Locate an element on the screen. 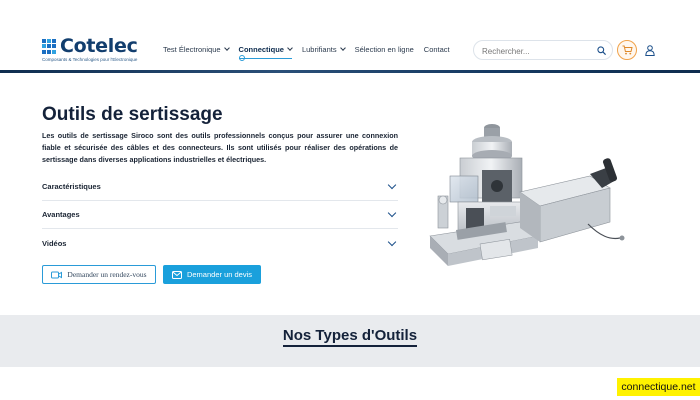 This screenshot has height=400, width=700. page-title: Outils de sertissage is located at coordinates (132, 114).